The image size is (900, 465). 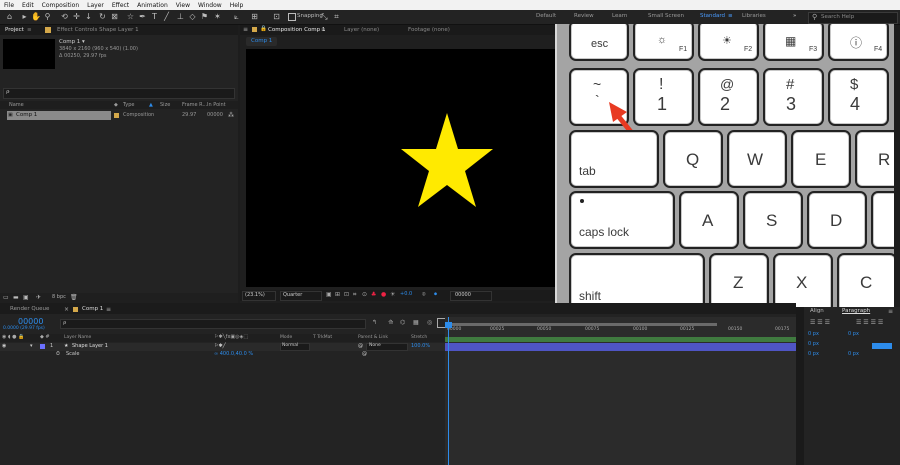 I want to click on workspace-standard: Standard, so click(x=712, y=16).